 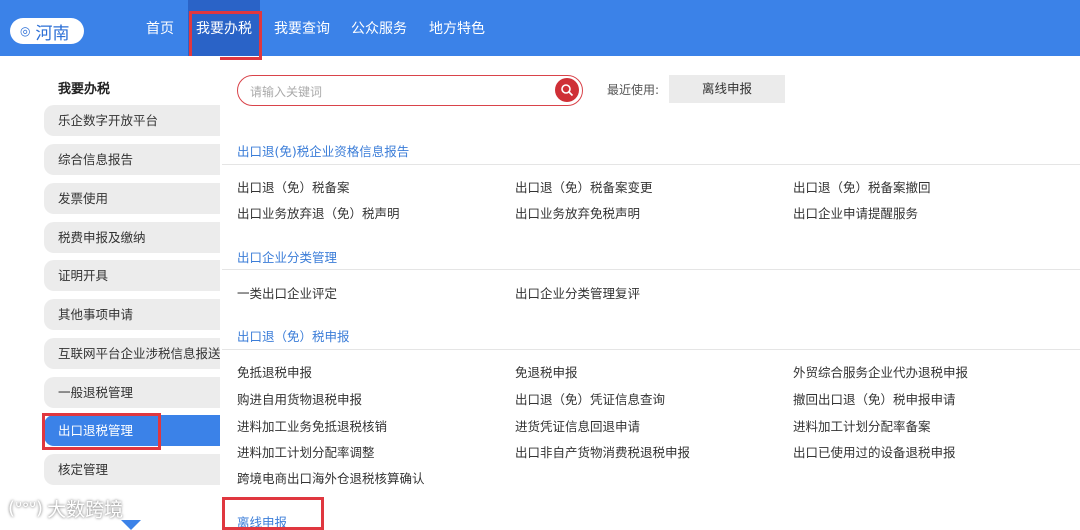 What do you see at coordinates (306, 451) in the screenshot?
I see `link-allocation-adjust: 进料加工计划分配率调整` at bounding box center [306, 451].